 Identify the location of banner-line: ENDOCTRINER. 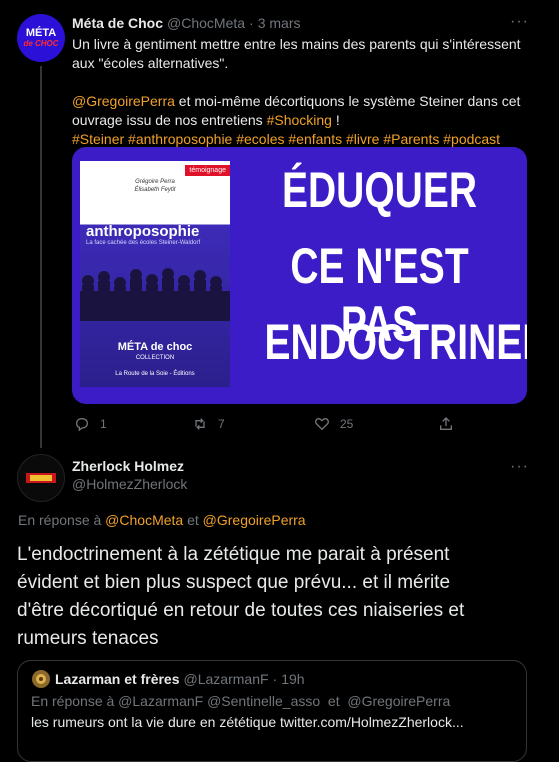
(395, 342).